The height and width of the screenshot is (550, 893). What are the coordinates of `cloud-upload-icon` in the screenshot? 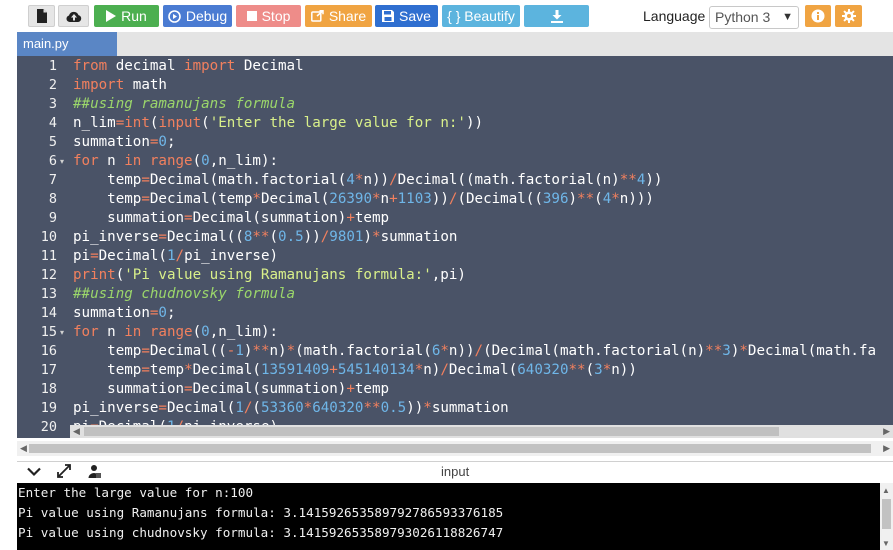 It's located at (73, 16).